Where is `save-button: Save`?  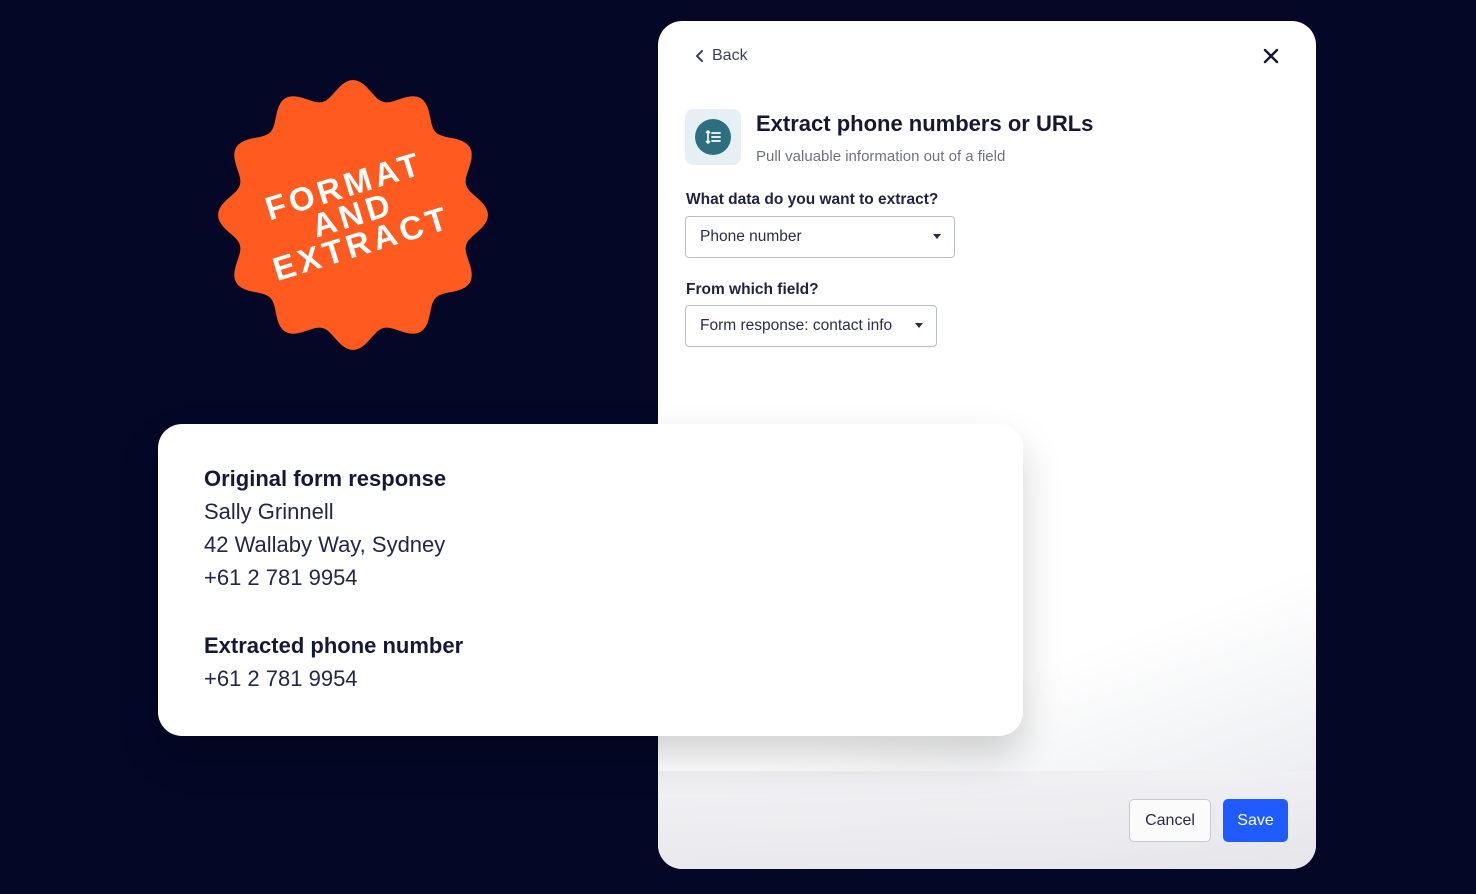 save-button: Save is located at coordinates (1255, 820).